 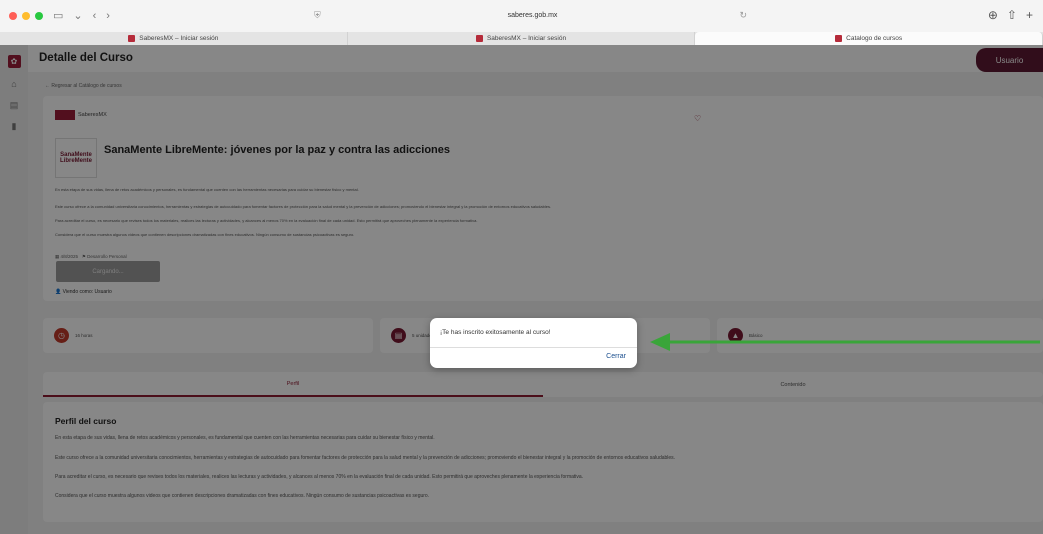 What do you see at coordinates (495, 332) in the screenshot?
I see `dialog-message: ¡Te has inscrito exitosamente al curso!` at bounding box center [495, 332].